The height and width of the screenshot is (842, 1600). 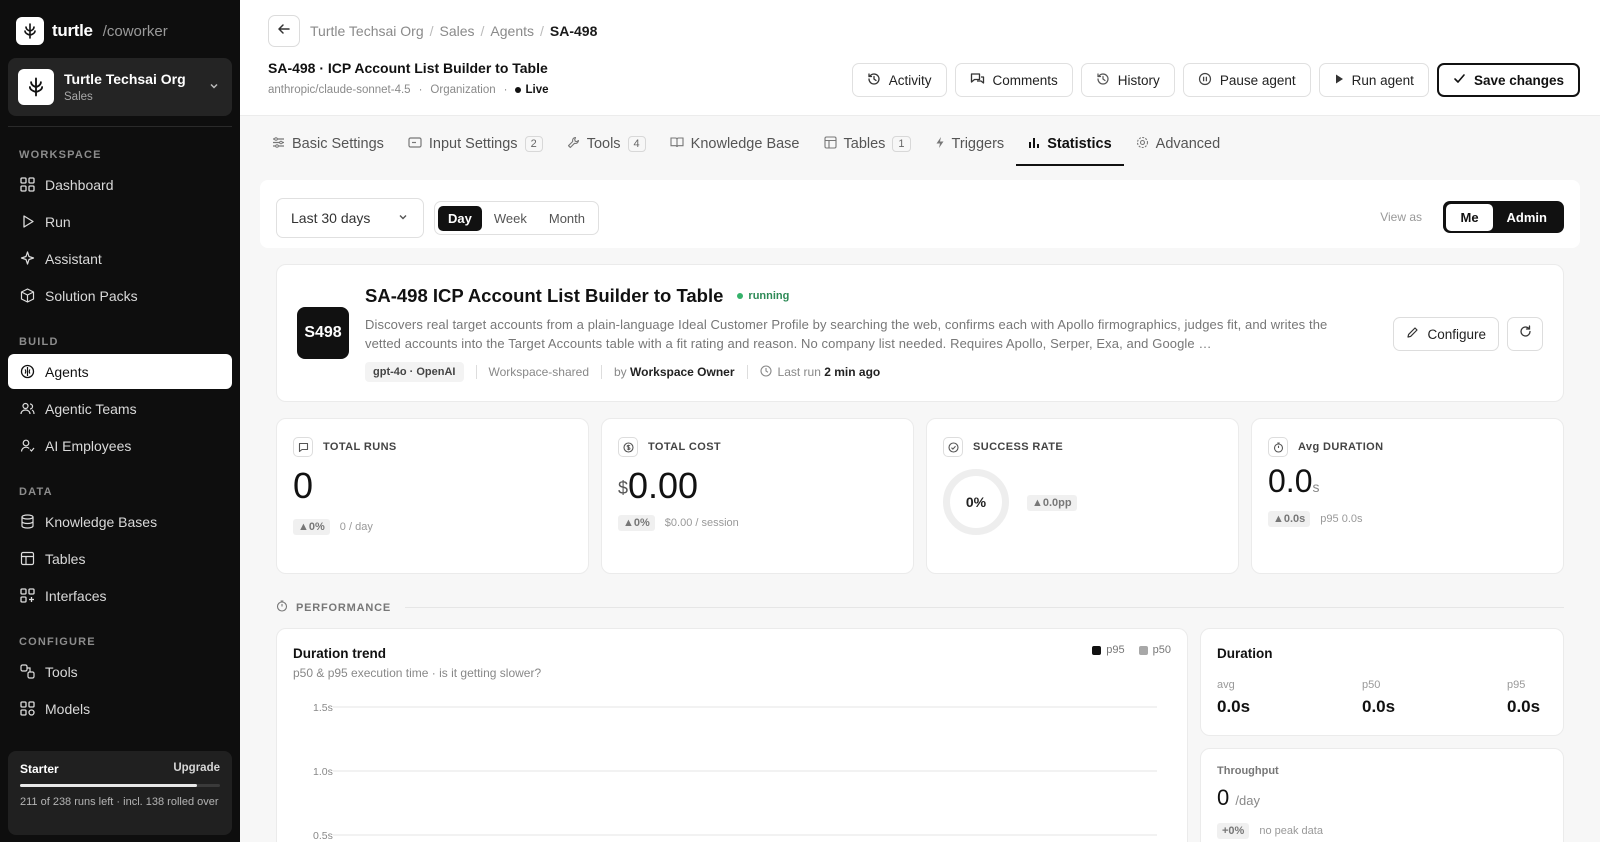 I want to click on sparkle-icon, so click(x=27, y=259).